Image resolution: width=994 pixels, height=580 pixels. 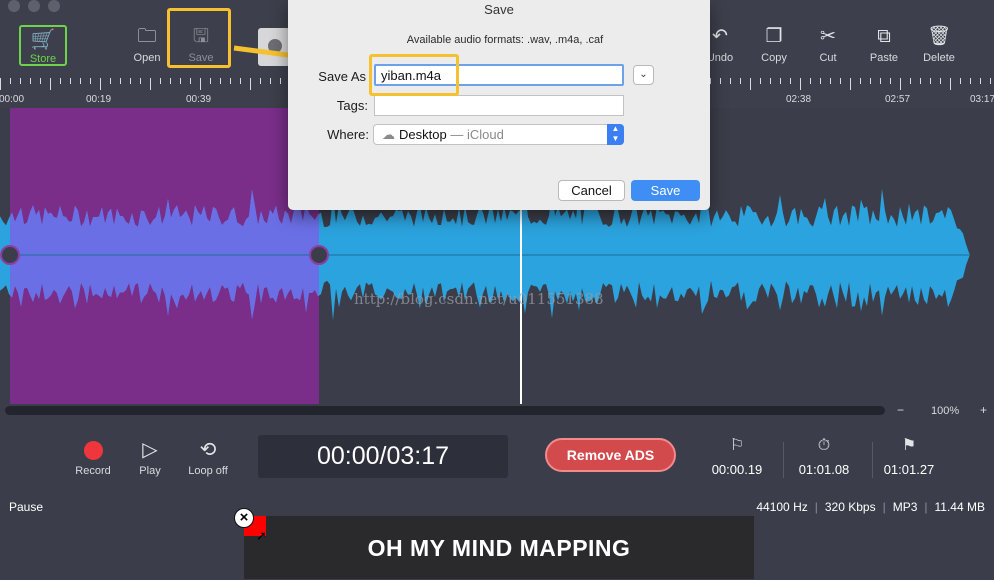 I want to click on bitrate: 320 Kbps, so click(x=850, y=507).